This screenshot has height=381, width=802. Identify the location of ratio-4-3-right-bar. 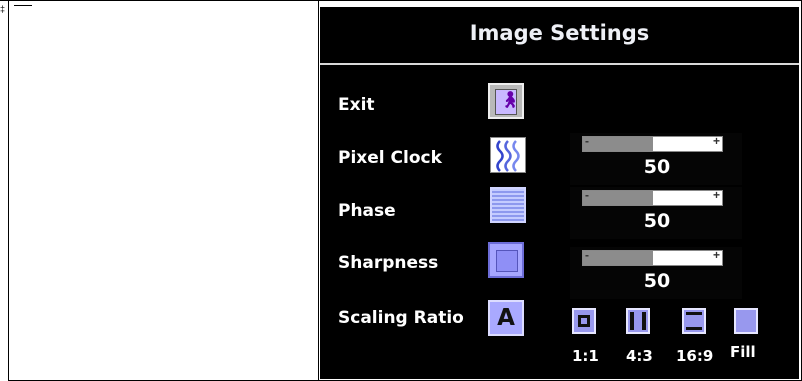
(644, 321).